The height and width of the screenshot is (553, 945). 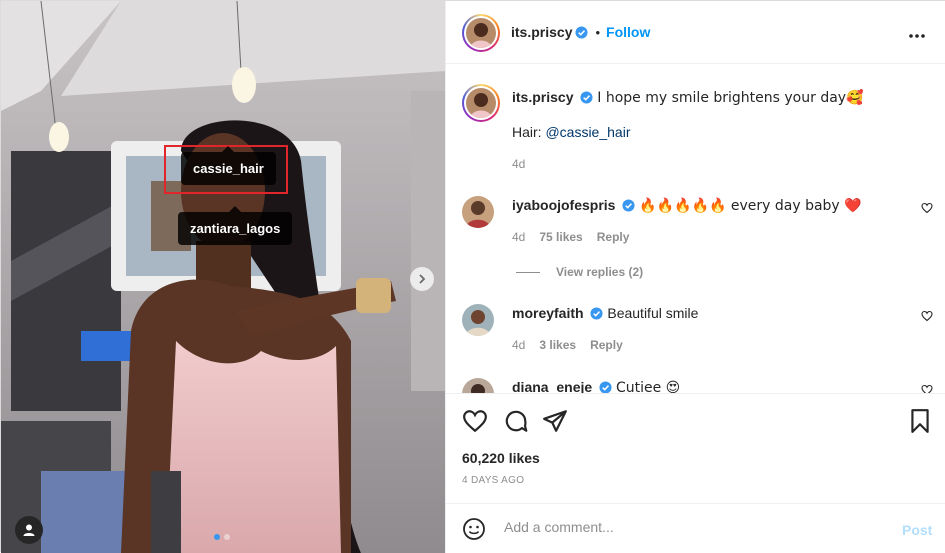 I want to click on comment-composer: Post, so click(x=695, y=528).